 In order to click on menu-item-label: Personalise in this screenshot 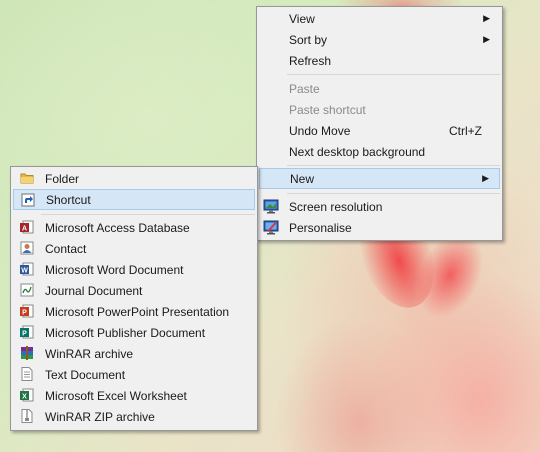, I will do `click(320, 228)`.